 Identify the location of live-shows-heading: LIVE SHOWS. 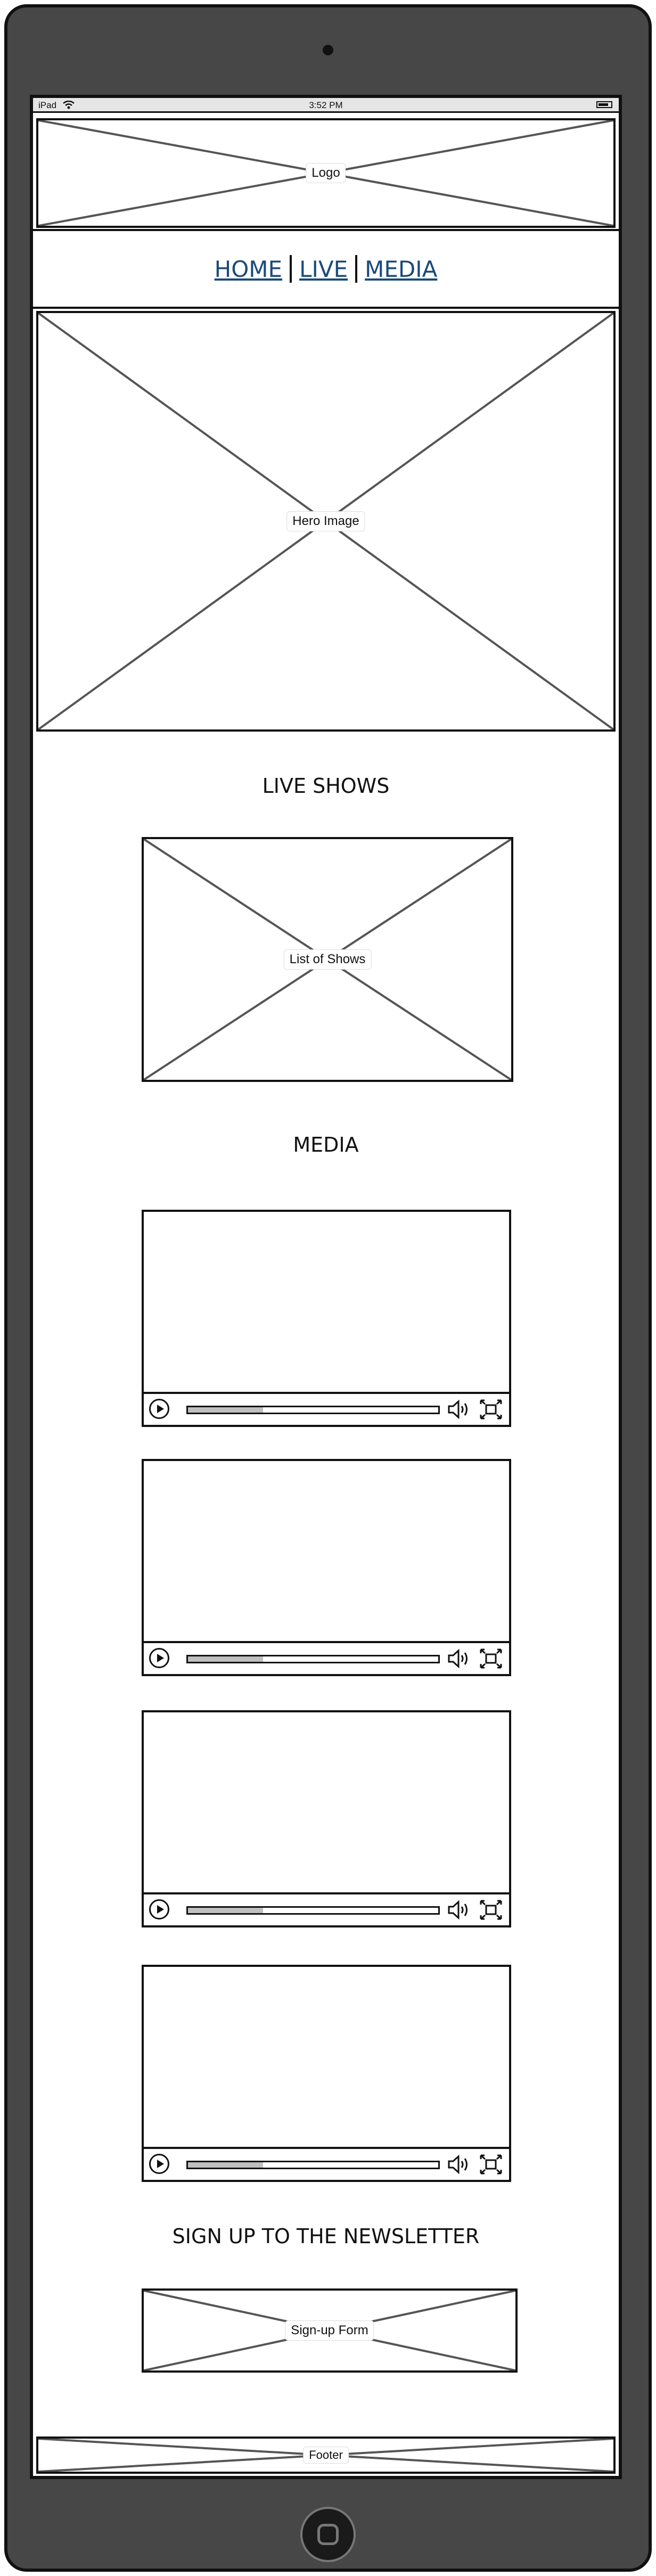
(326, 786).